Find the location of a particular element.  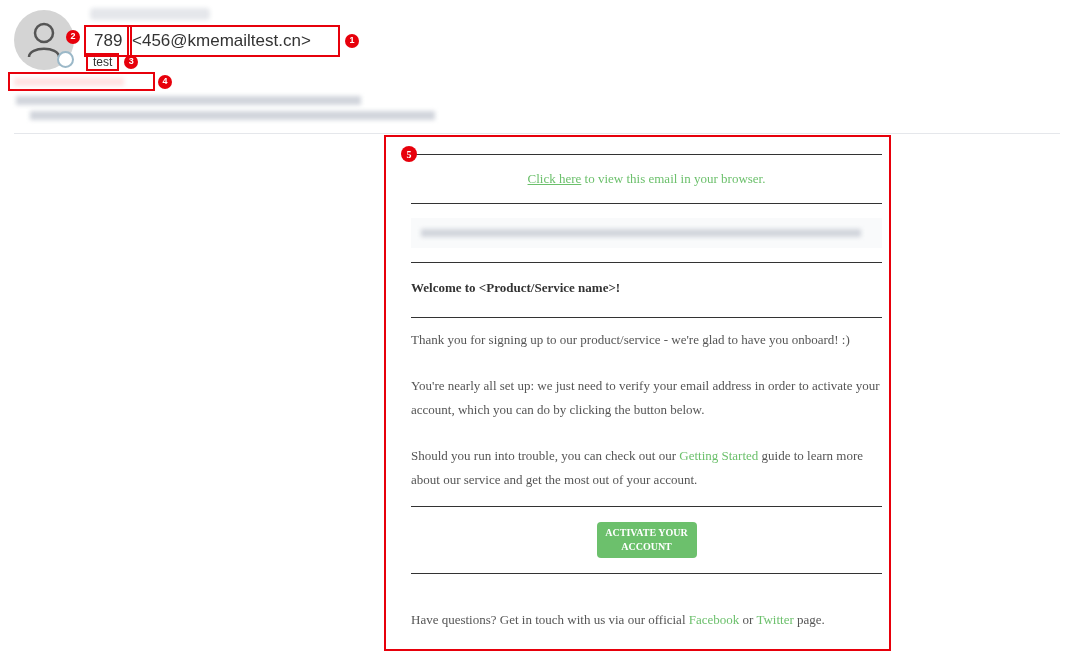

welcome-heading: Welcome to <Product/Service name>! is located at coordinates (516, 287).